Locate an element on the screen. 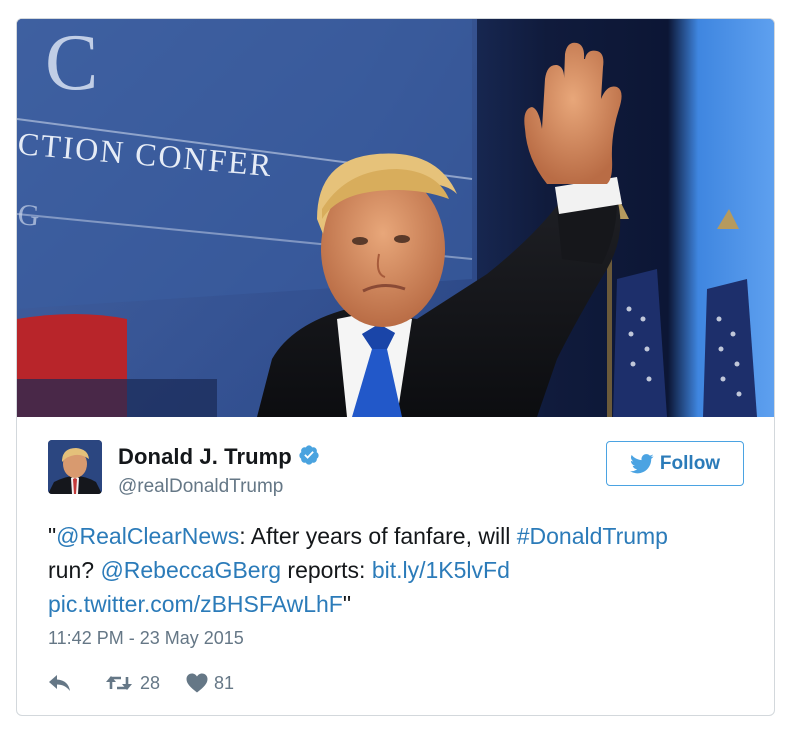  quote-close: " is located at coordinates (347, 604).